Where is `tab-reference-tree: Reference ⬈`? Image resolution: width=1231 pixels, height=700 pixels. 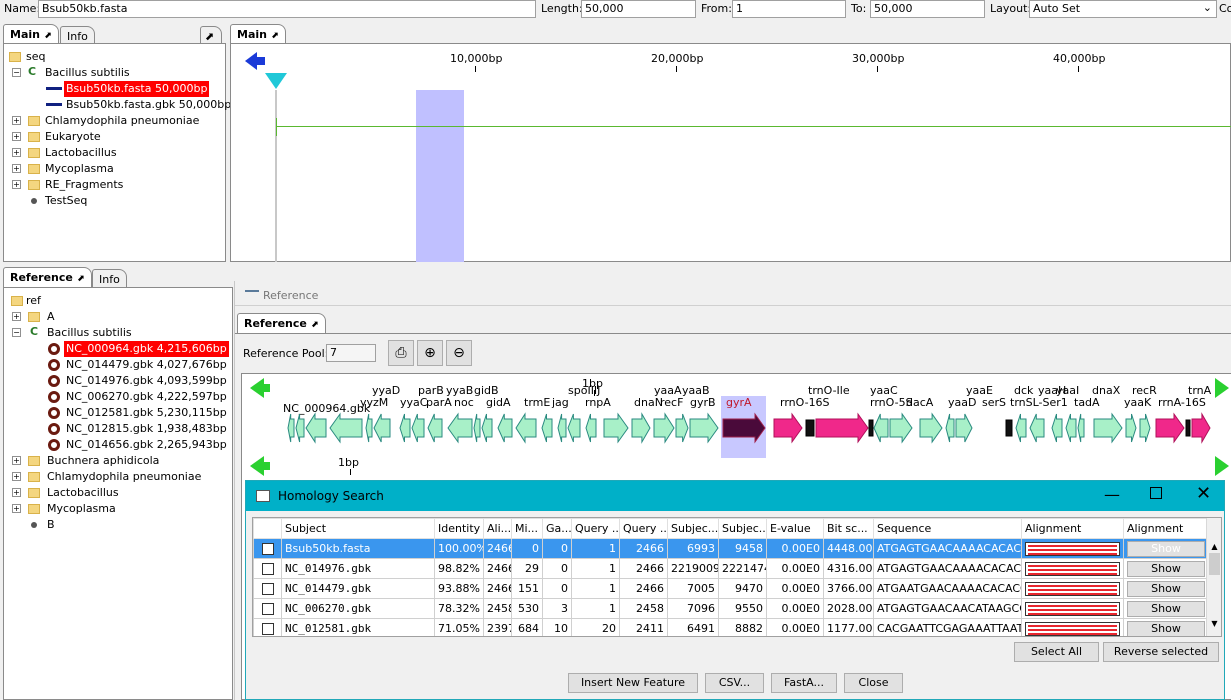 tab-reference-tree: Reference ⬈ is located at coordinates (47, 277).